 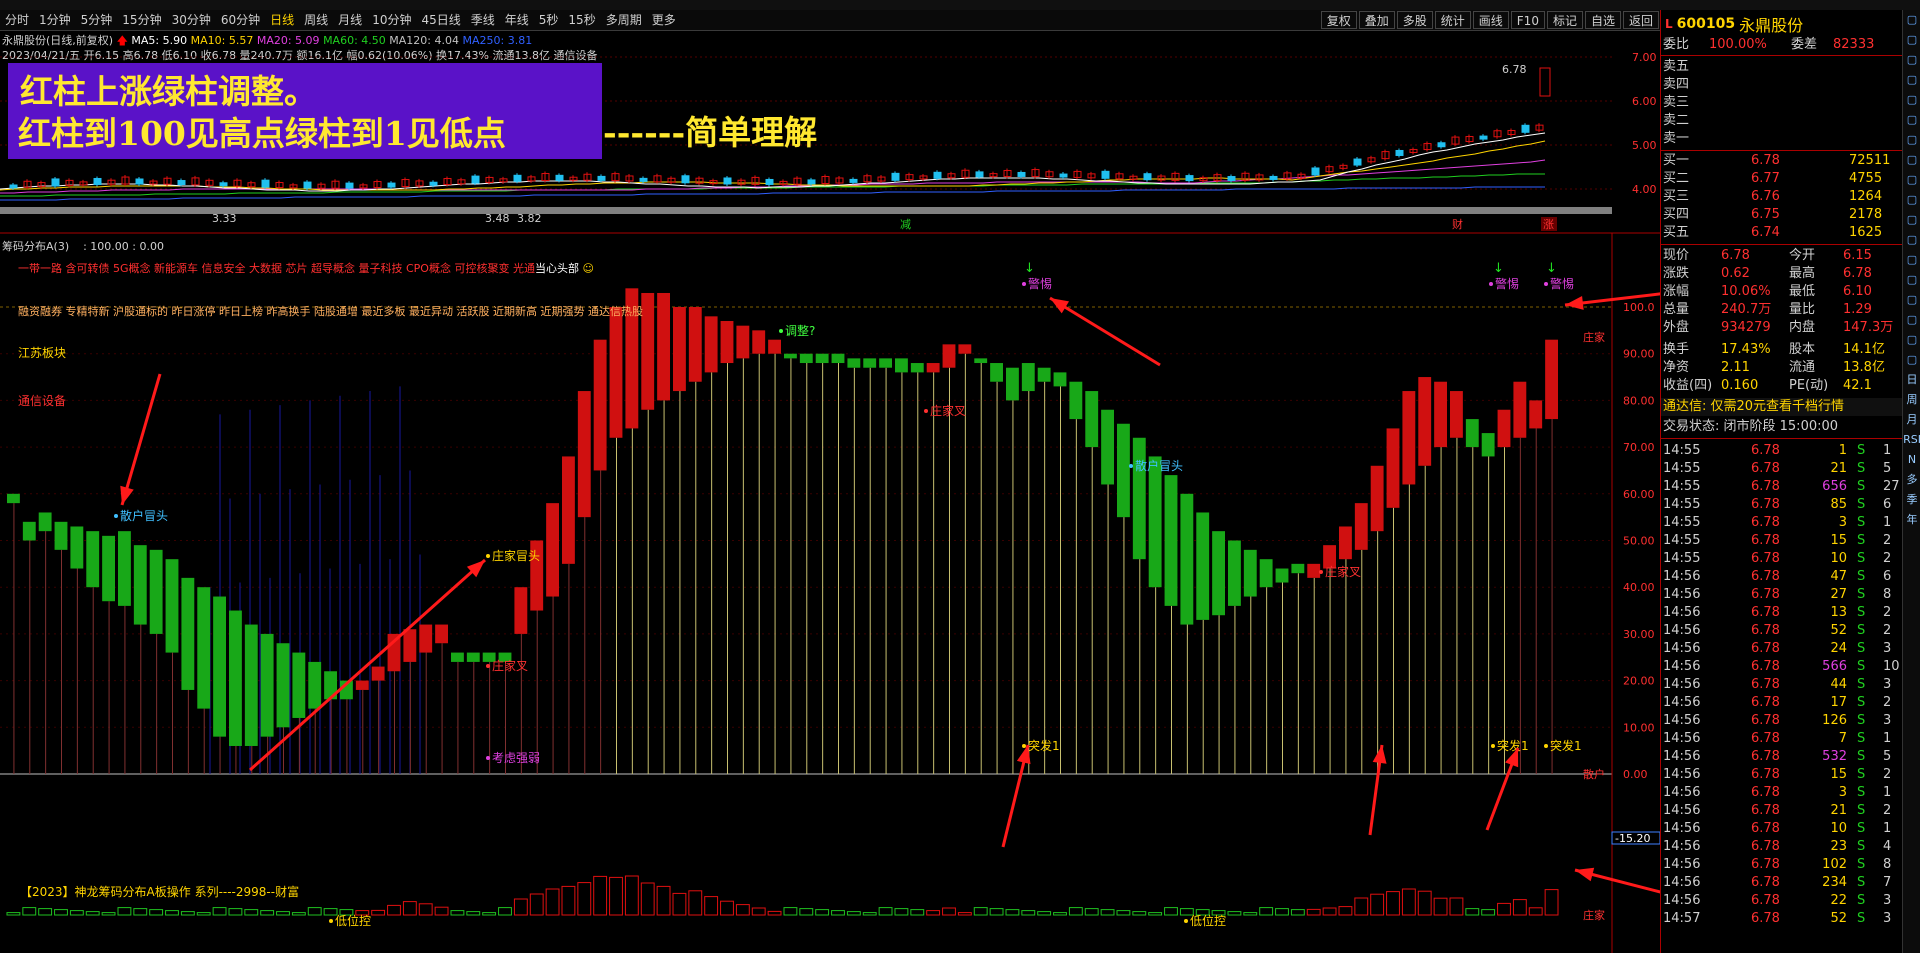 I want to click on level-icon: L, so click(x=1669, y=24).